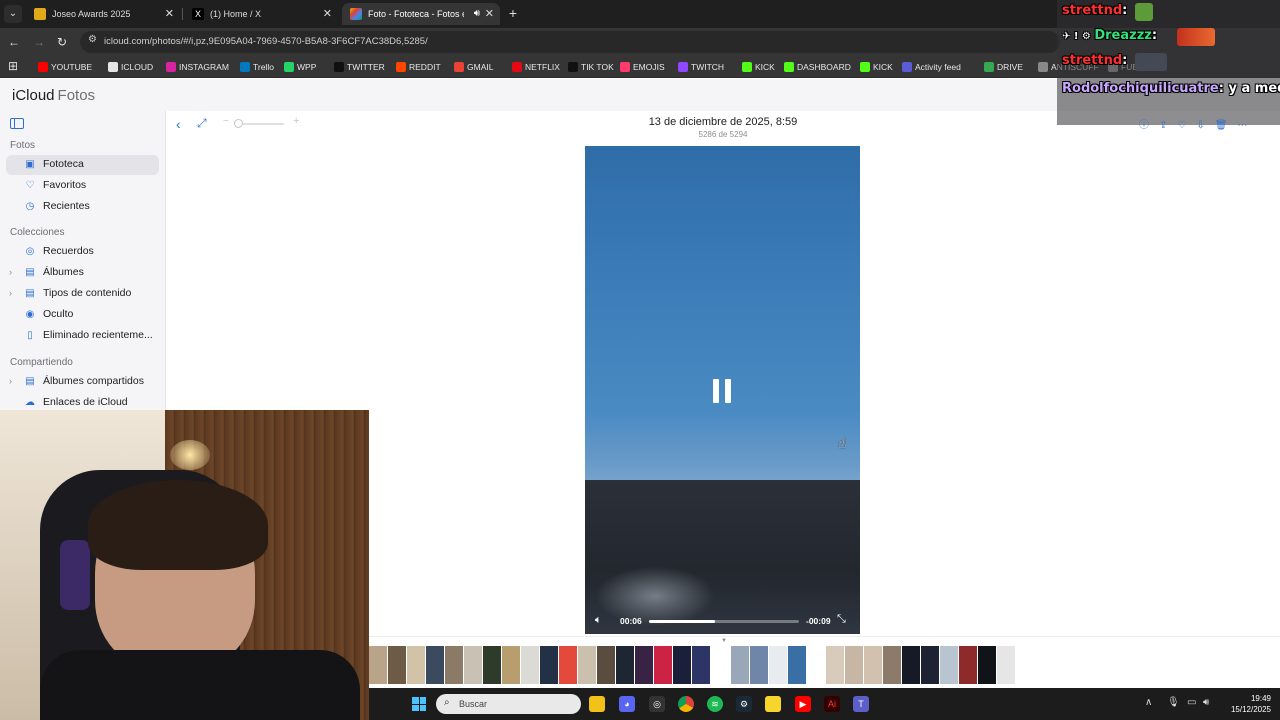  What do you see at coordinates (14, 42) in the screenshot?
I see `back-button: ←` at bounding box center [14, 42].